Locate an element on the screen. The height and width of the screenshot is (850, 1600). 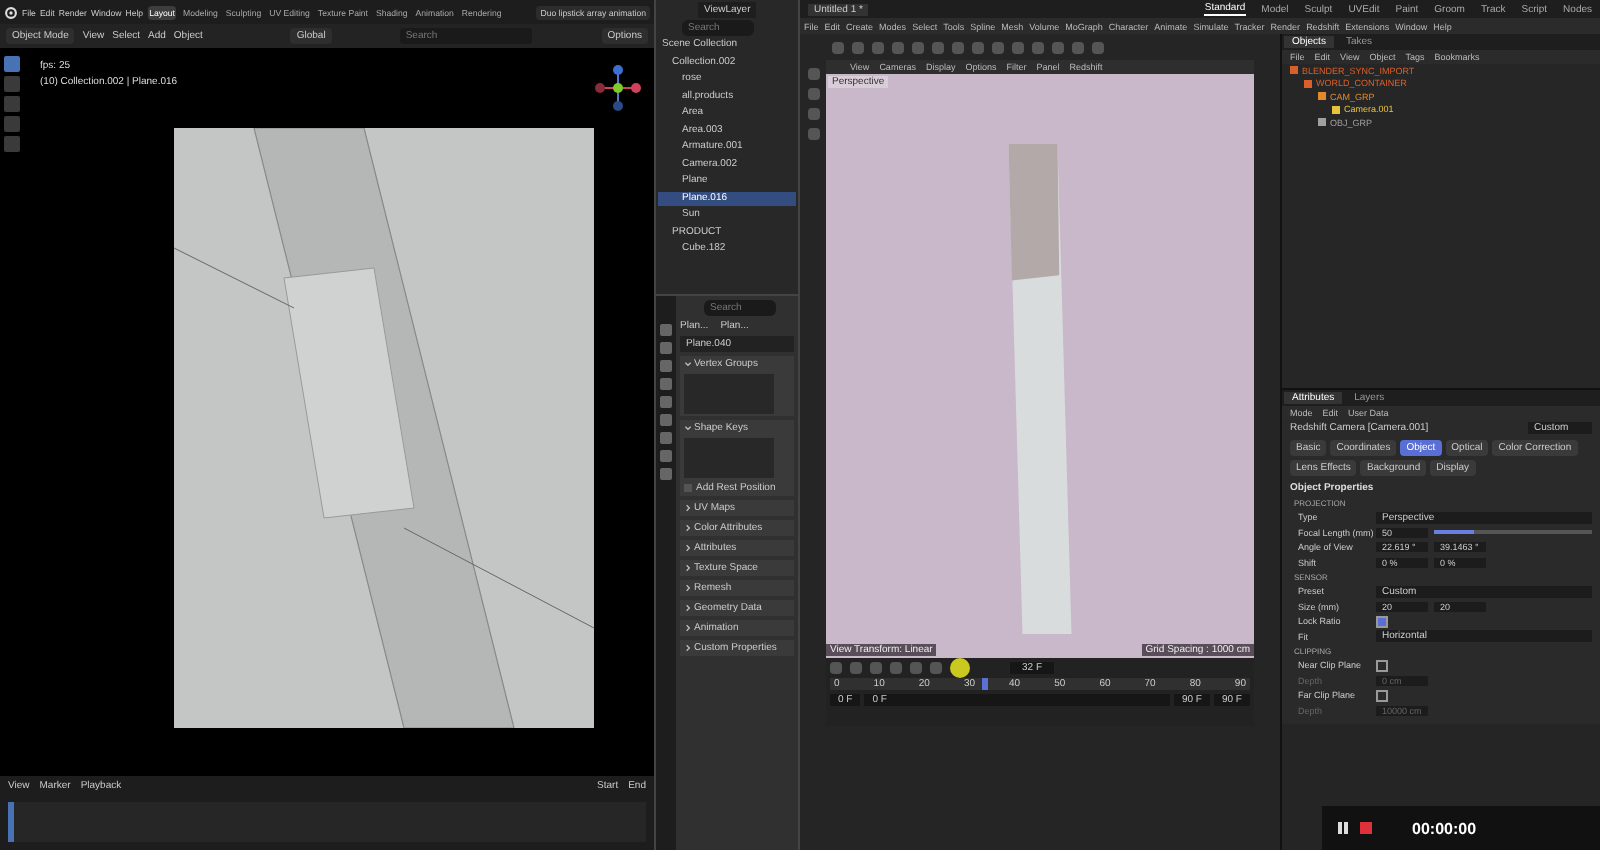
slider-track is located at coordinates (1513, 532).